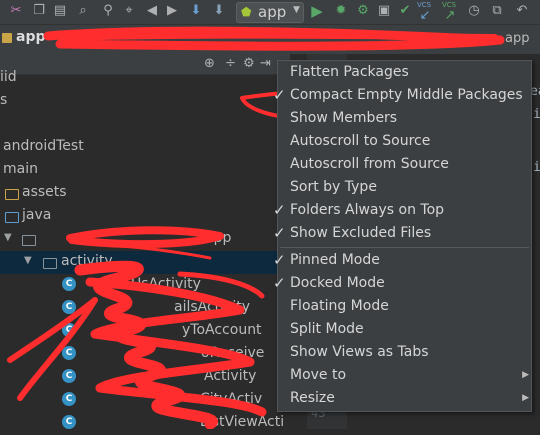 The image size is (540, 435). I want to click on breadcrumb-item-app: app, so click(31, 37).